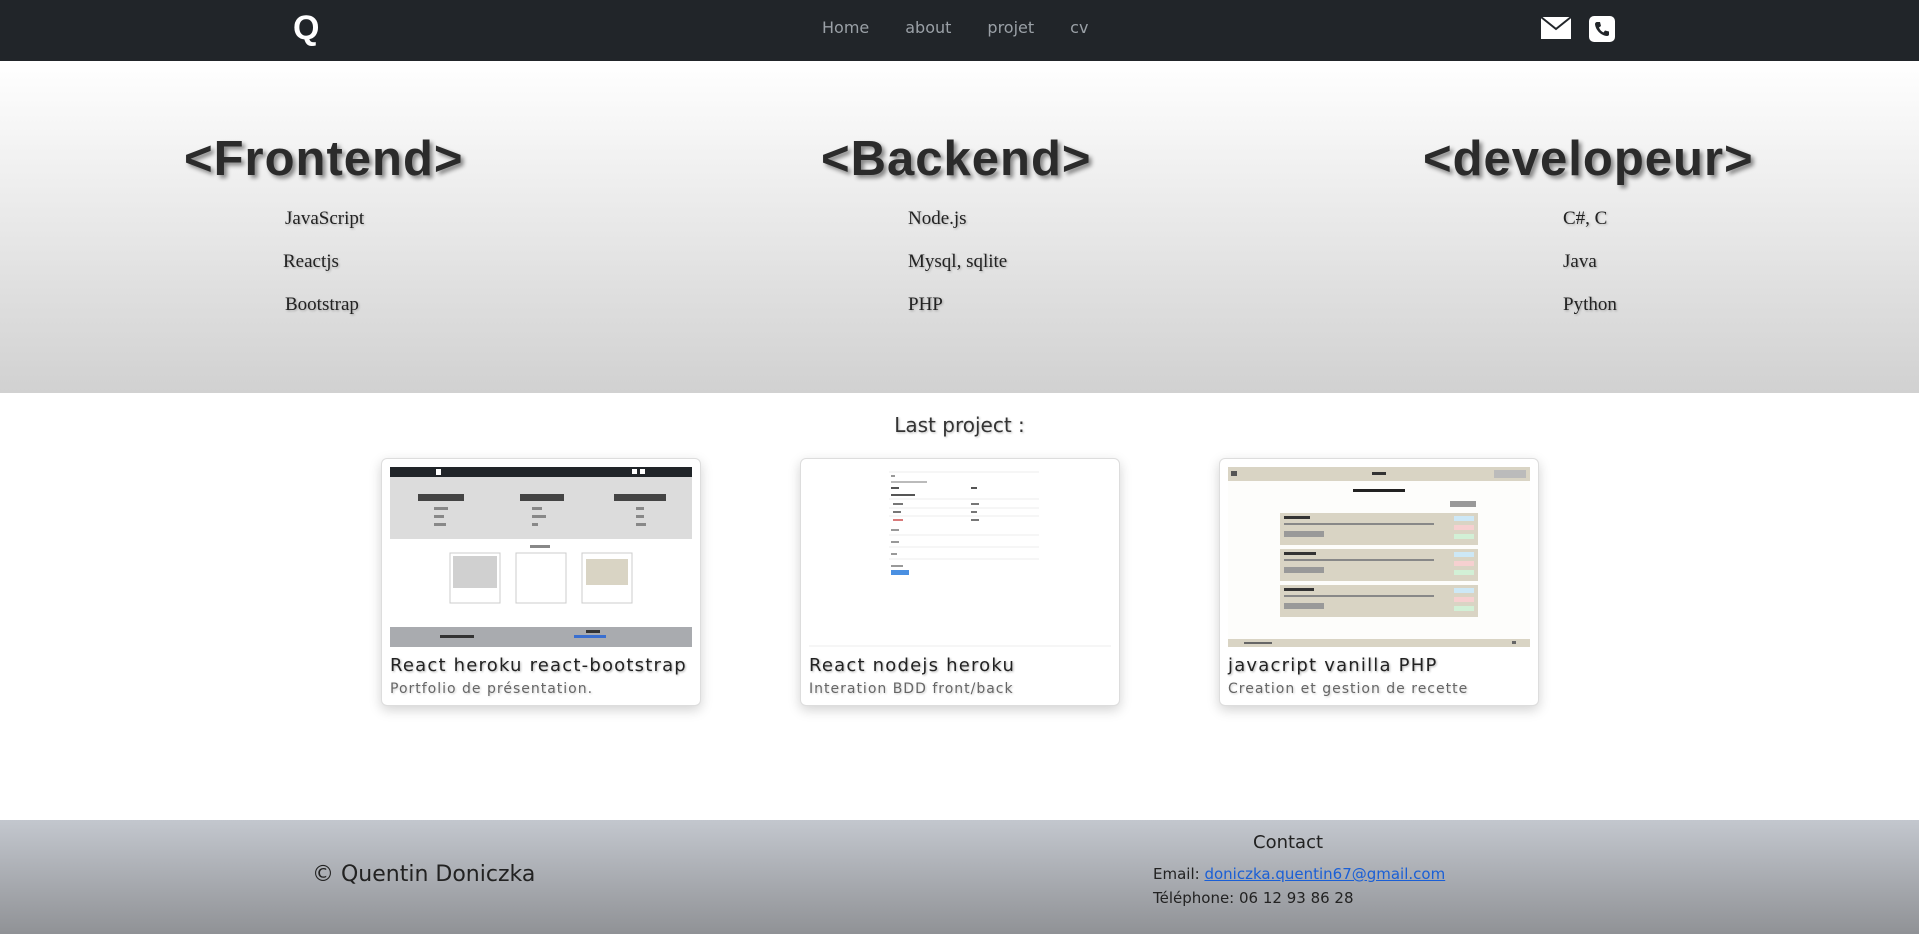  I want to click on skill-title: <Frontend>, so click(324, 159).